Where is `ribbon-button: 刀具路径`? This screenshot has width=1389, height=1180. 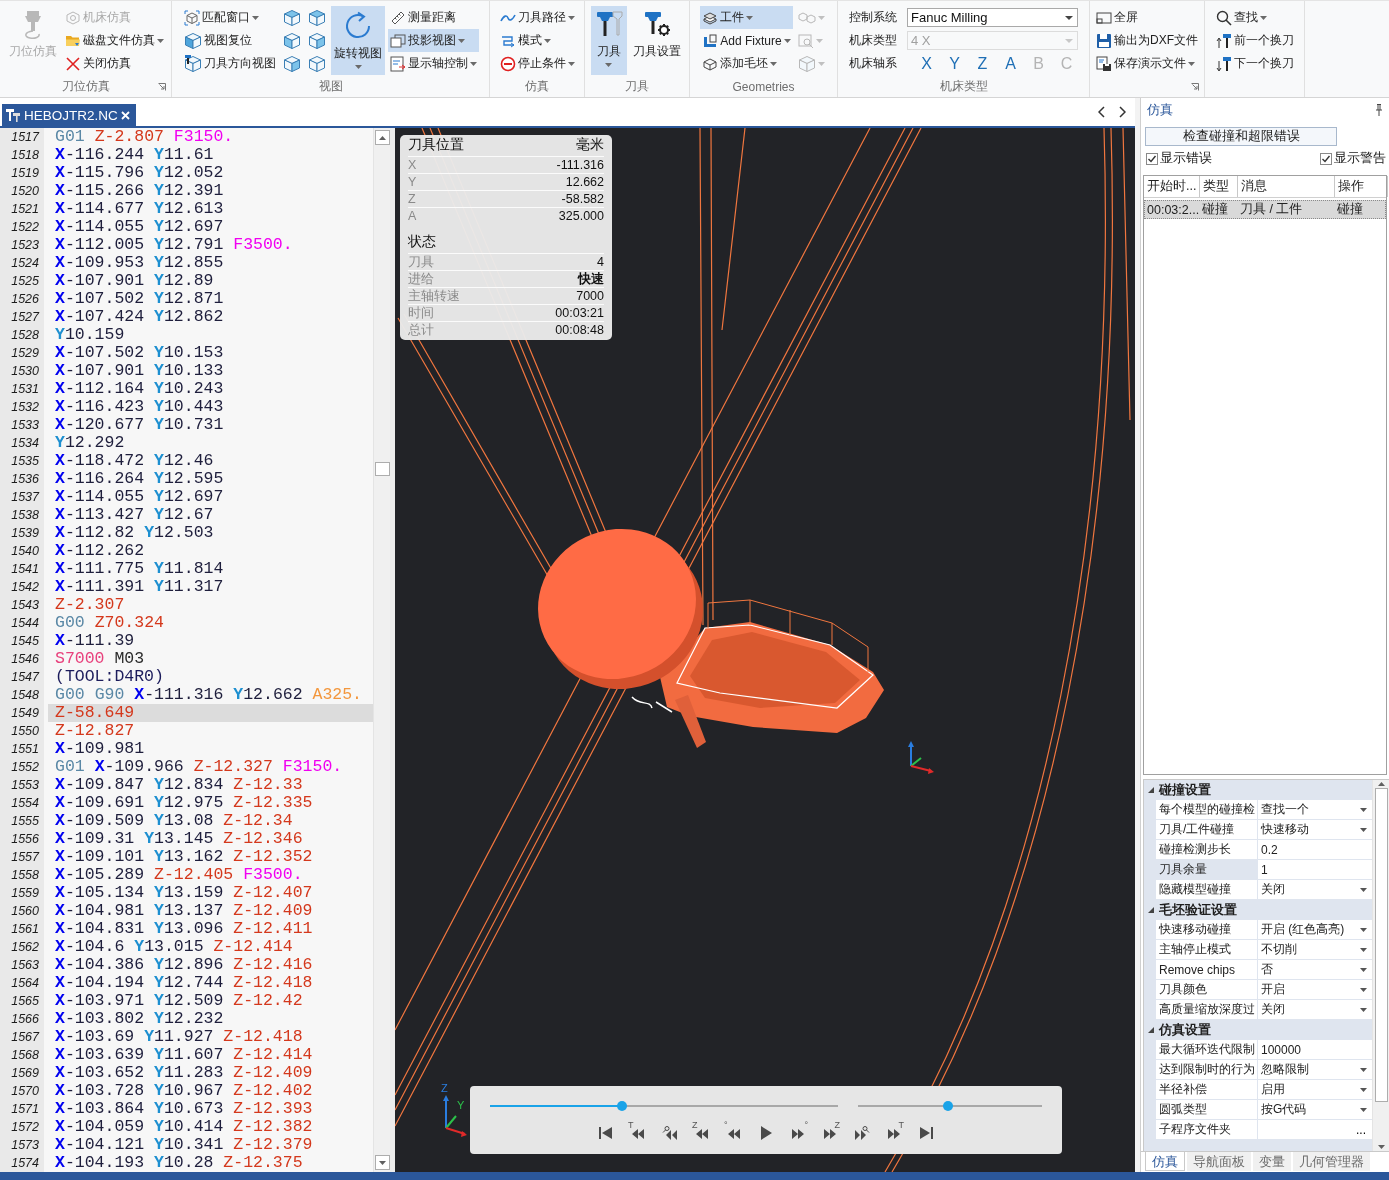
ribbon-button: 刀具路径 is located at coordinates (537, 17).